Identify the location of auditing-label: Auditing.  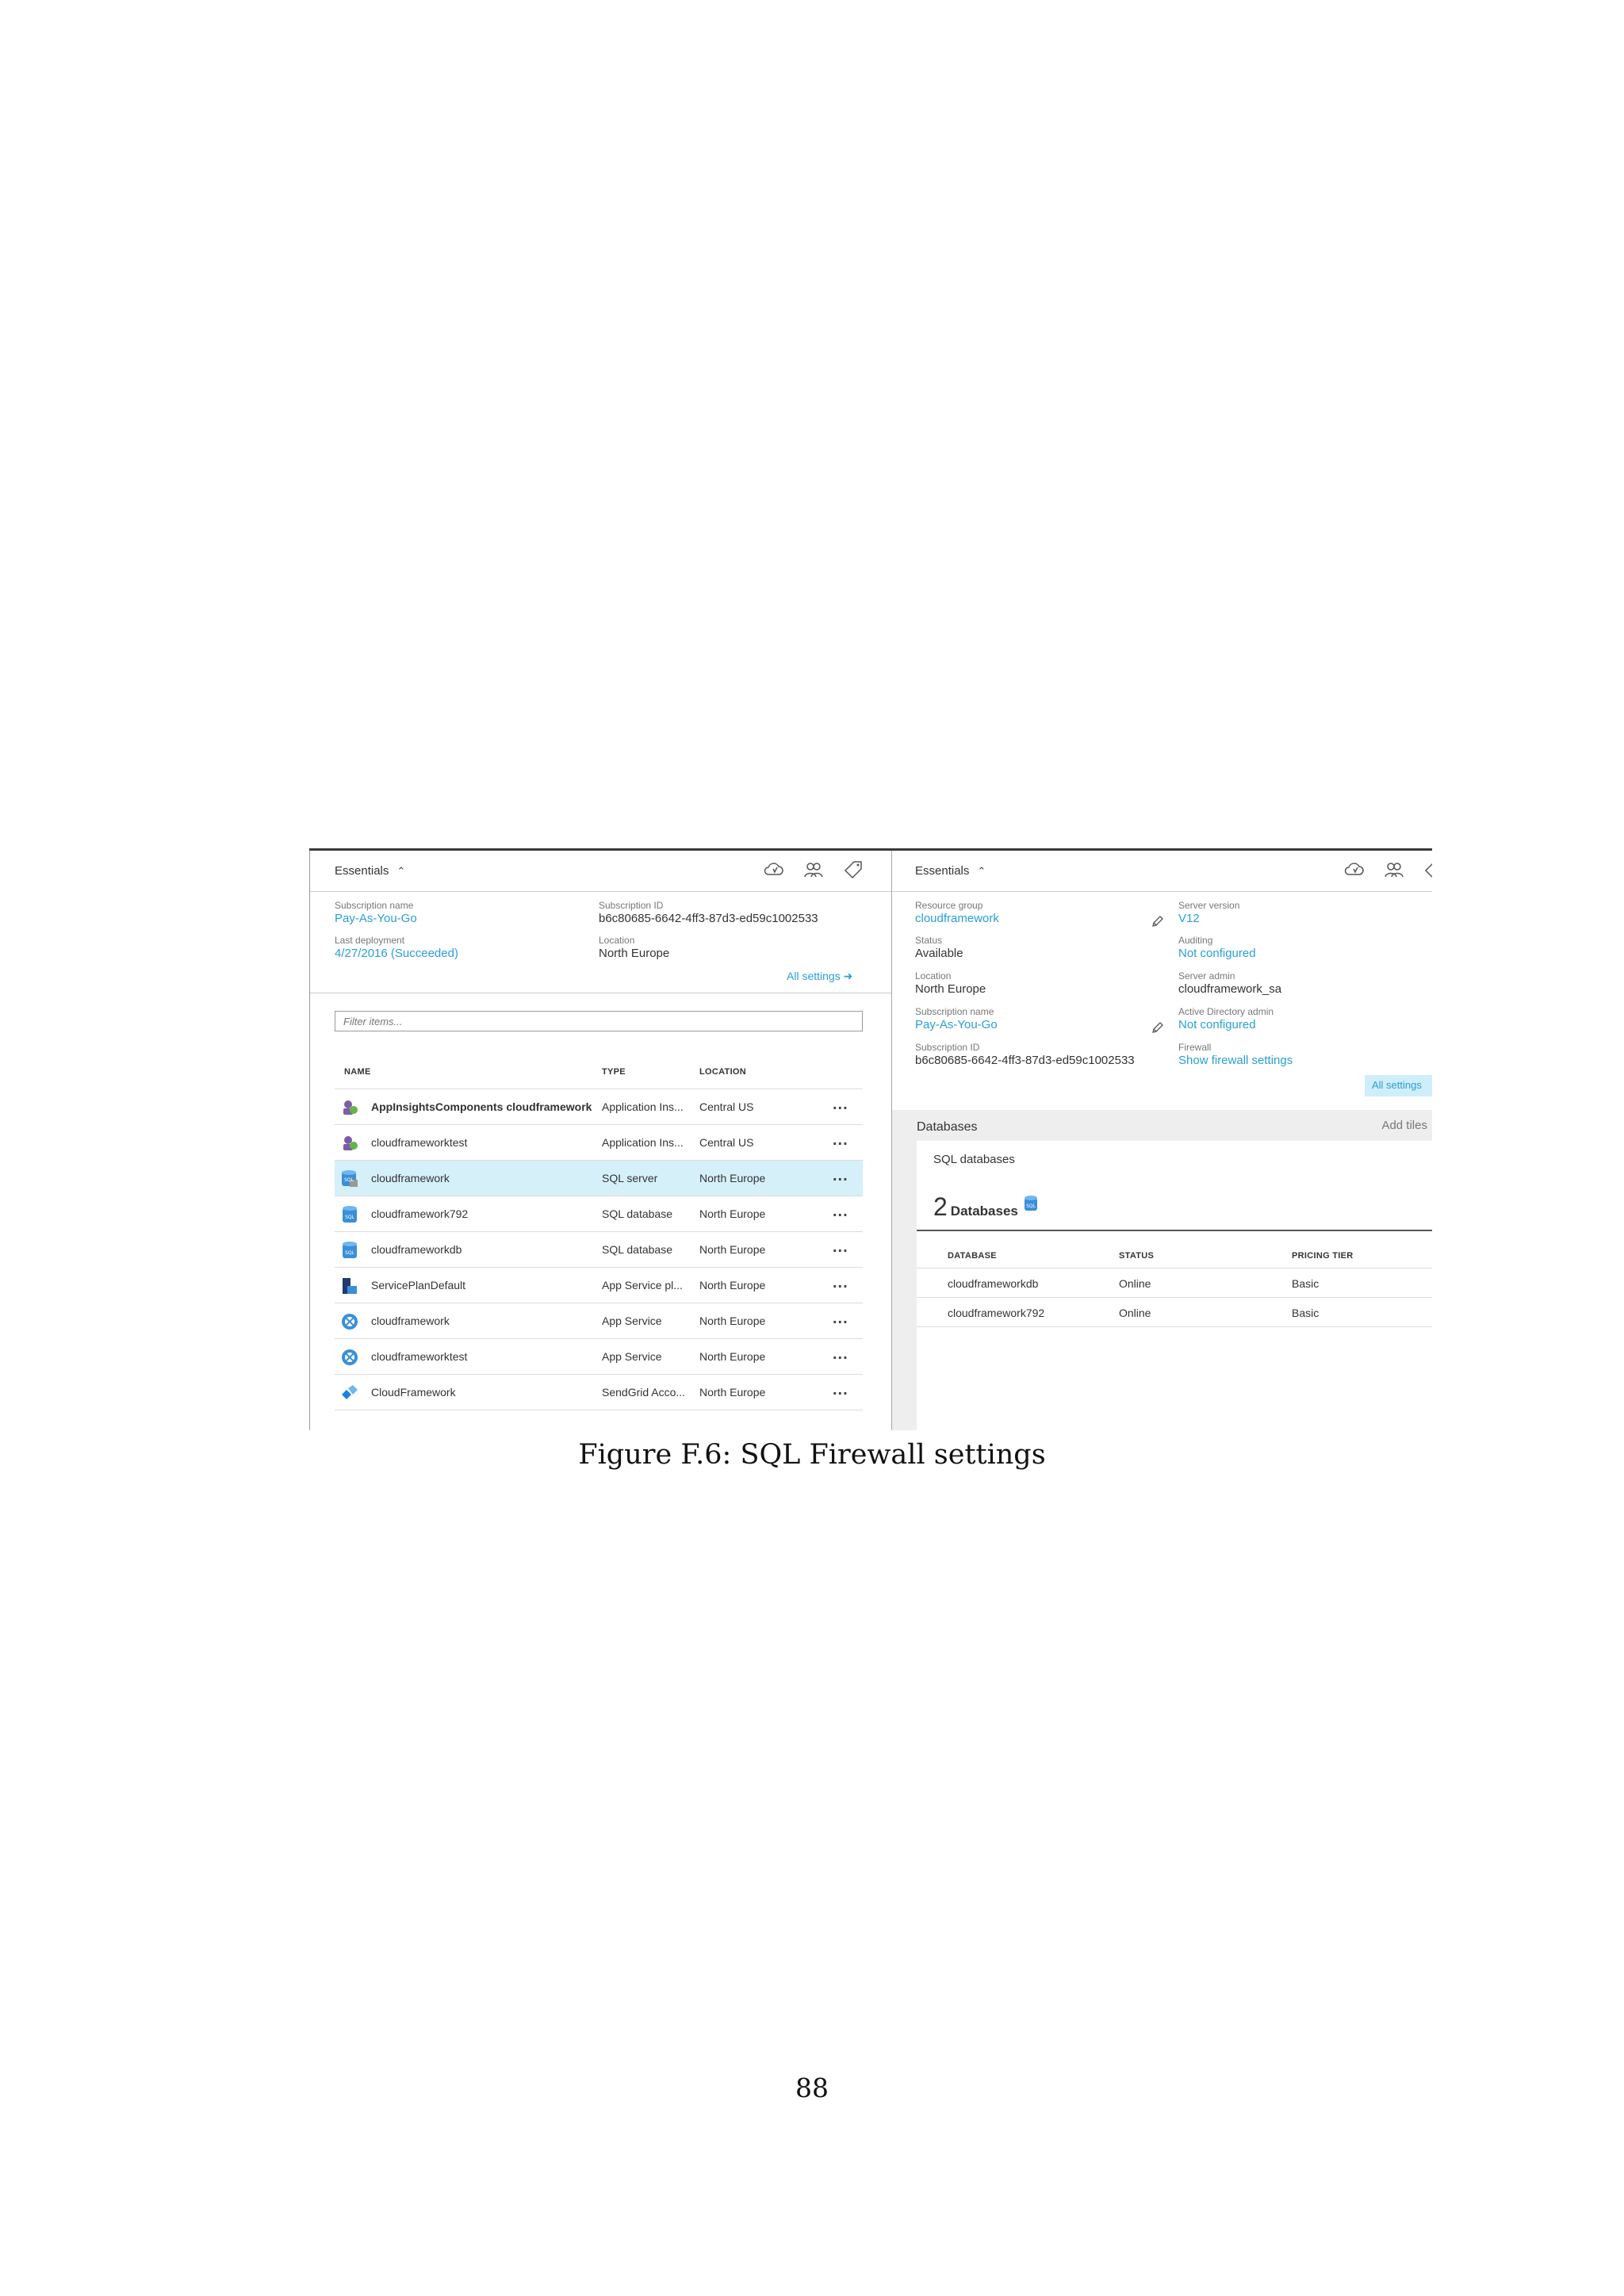
(1195, 940).